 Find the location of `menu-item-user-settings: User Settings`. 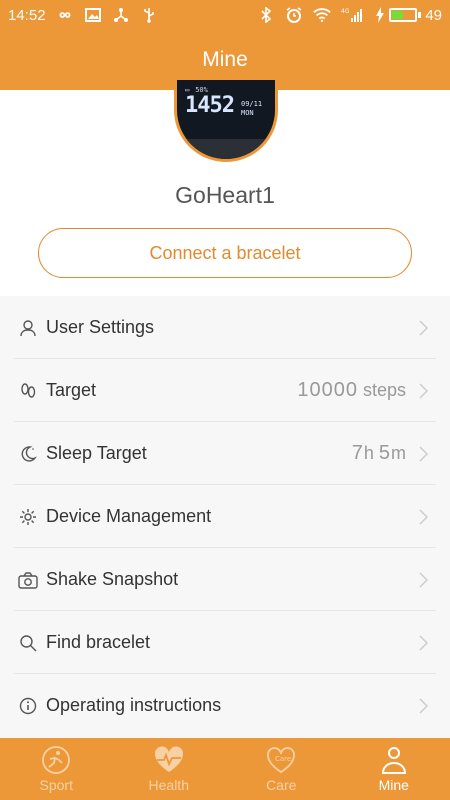

menu-item-user-settings: User Settings is located at coordinates (225, 327).